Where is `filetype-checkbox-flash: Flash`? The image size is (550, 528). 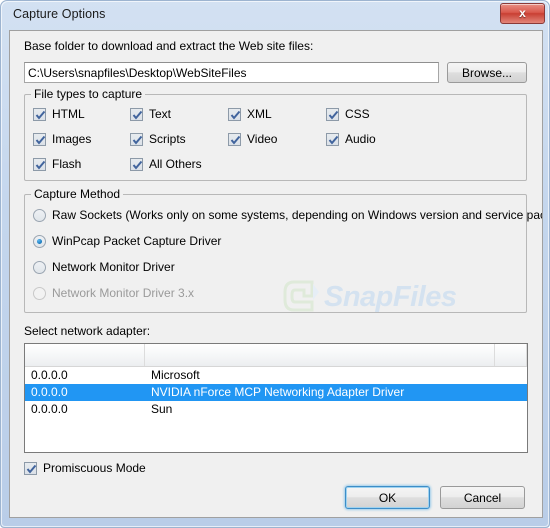 filetype-checkbox-flash: Flash is located at coordinates (57, 164).